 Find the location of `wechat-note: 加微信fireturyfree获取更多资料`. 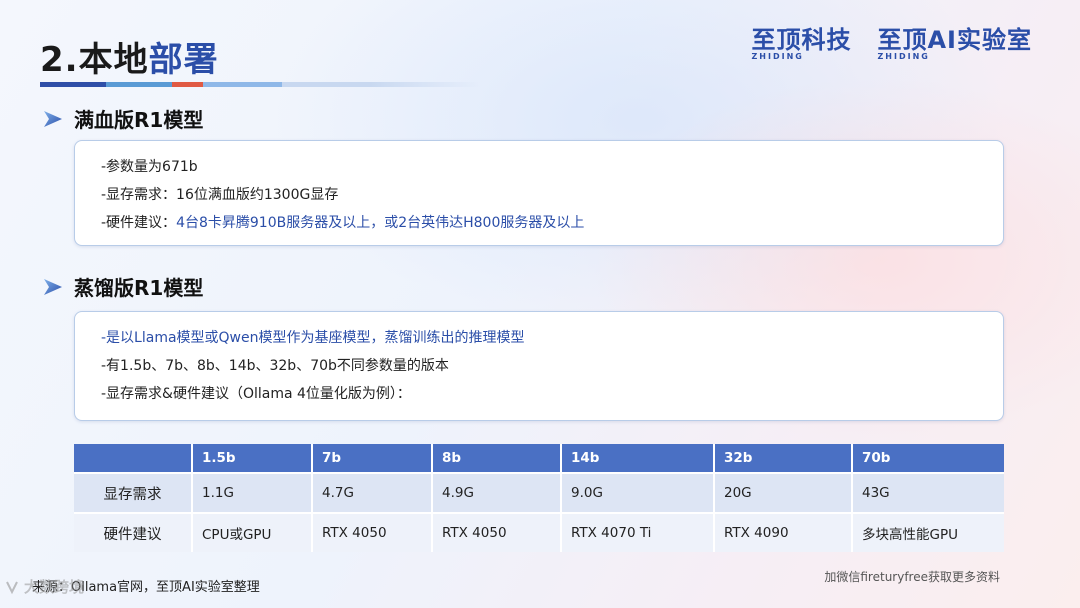

wechat-note: 加微信fireturyfree获取更多资料 is located at coordinates (912, 577).